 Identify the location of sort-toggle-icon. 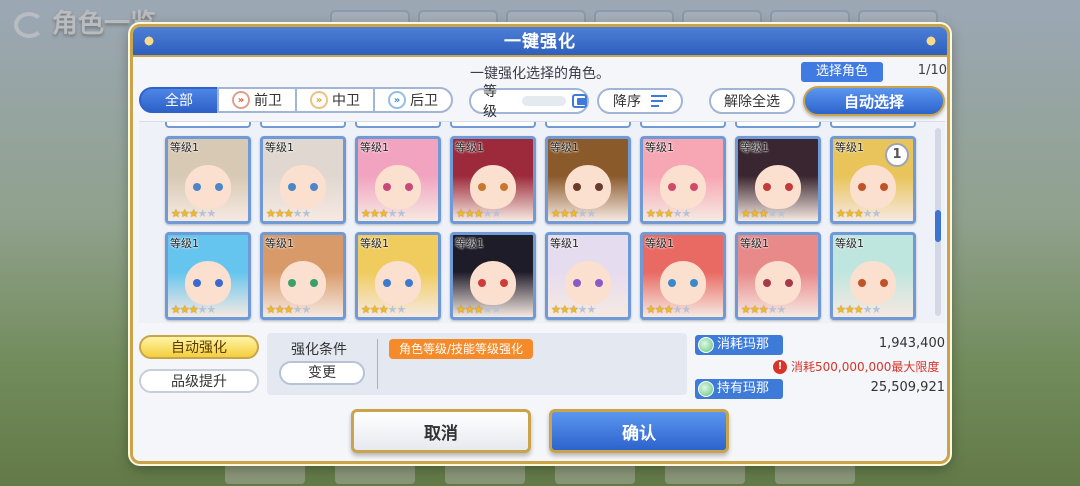
(579, 101).